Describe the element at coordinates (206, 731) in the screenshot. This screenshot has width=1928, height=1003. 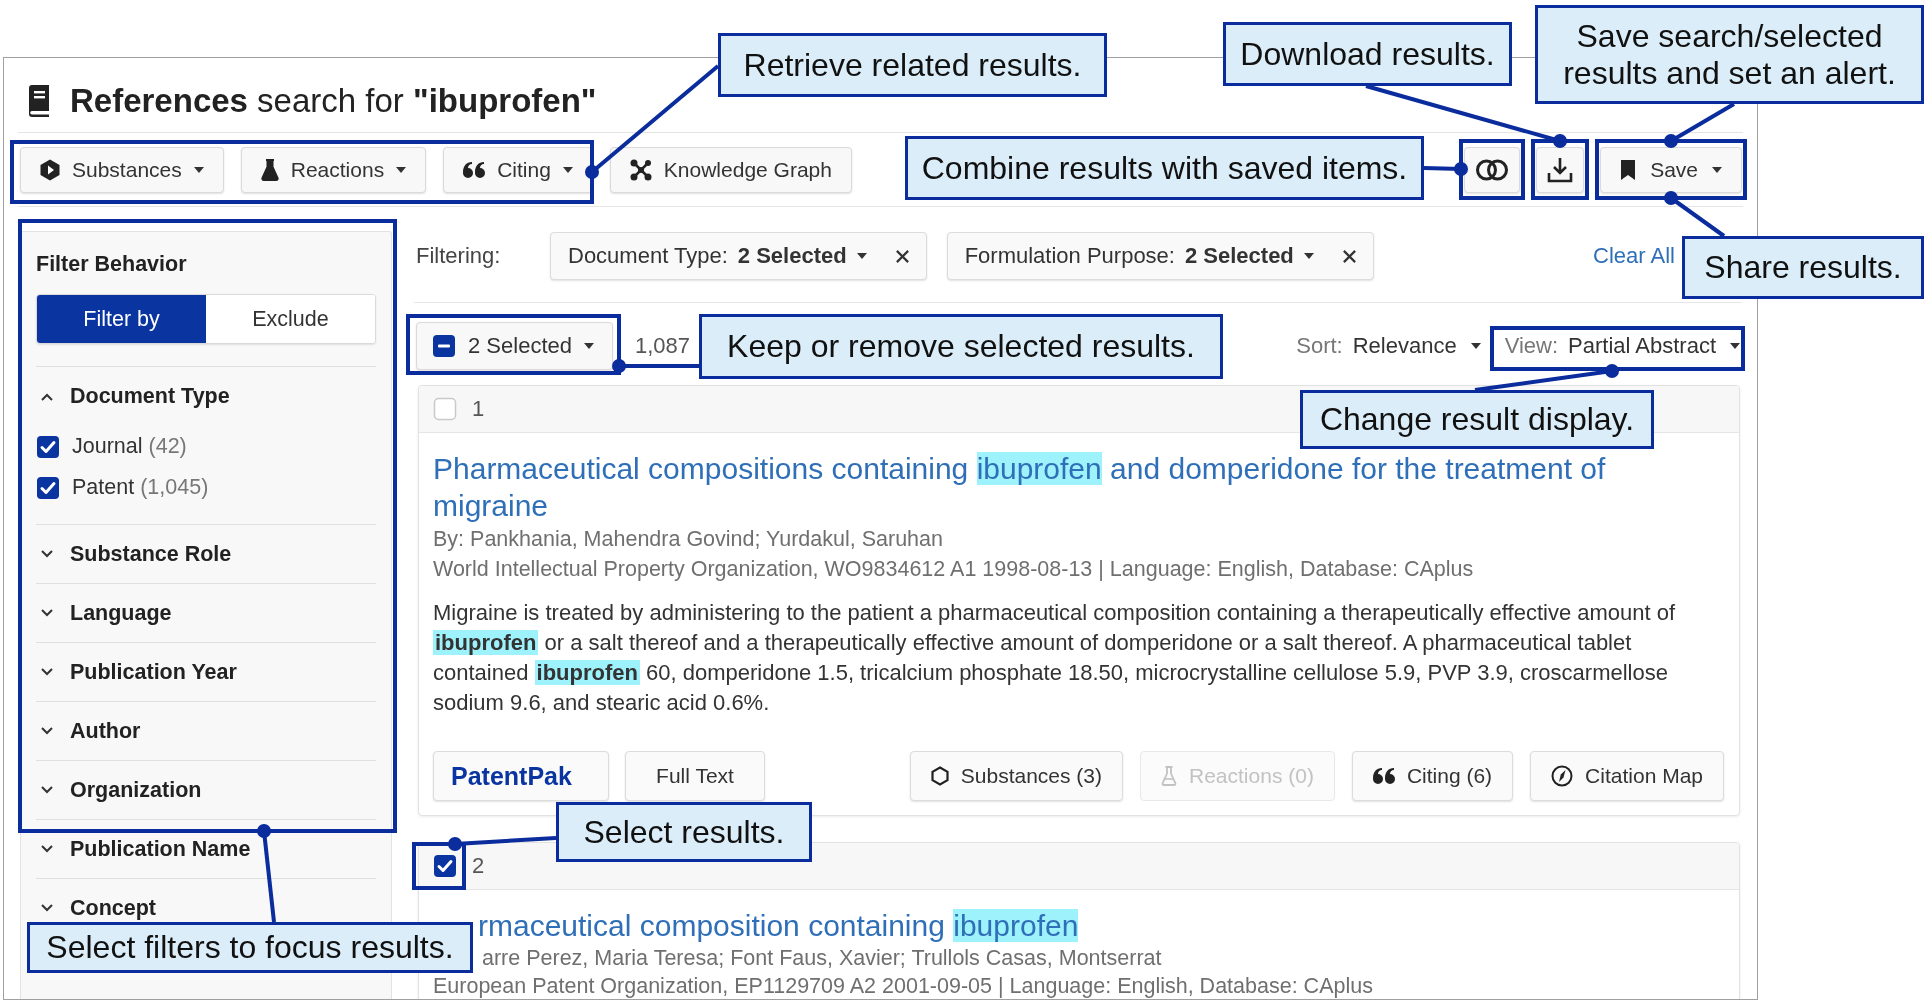
I see `section-toggle: Author` at that location.